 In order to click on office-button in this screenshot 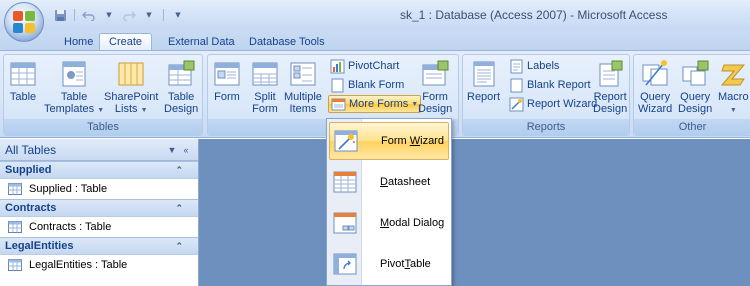, I will do `click(24, 22)`.